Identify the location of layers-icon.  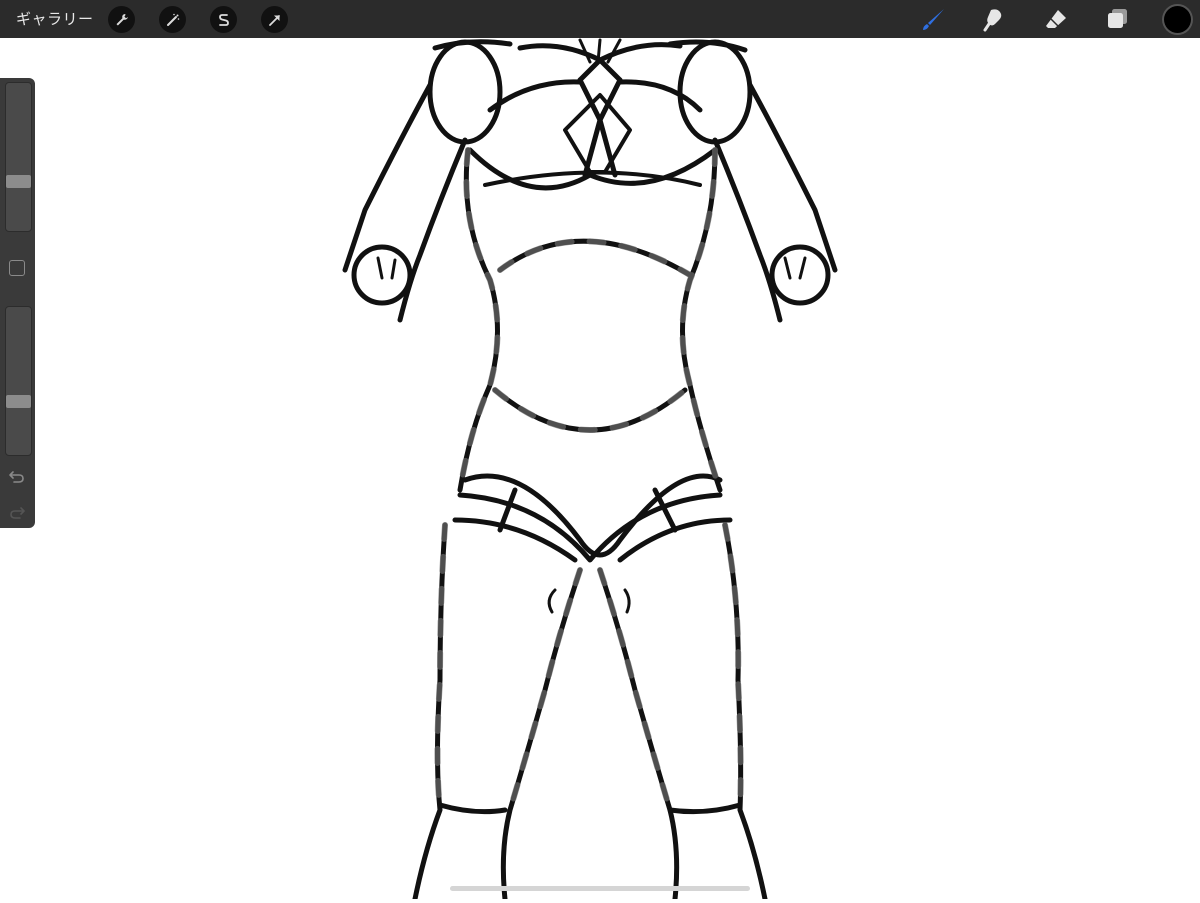
(1117, 18).